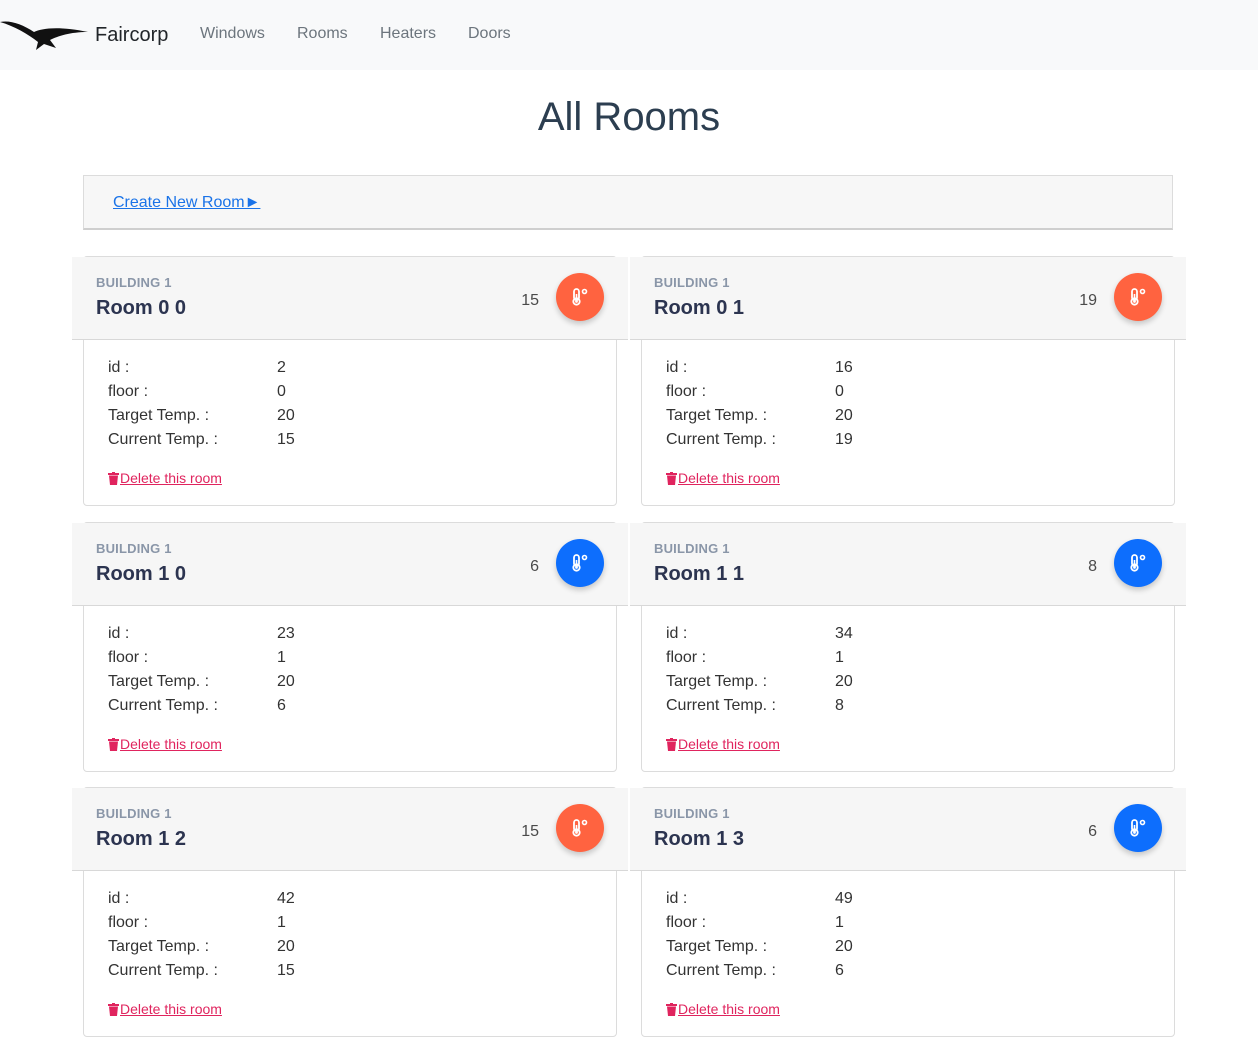  Describe the element at coordinates (350, 829) in the screenshot. I see `room-card-header: BUILDING 1 Room 1 2 15` at that location.